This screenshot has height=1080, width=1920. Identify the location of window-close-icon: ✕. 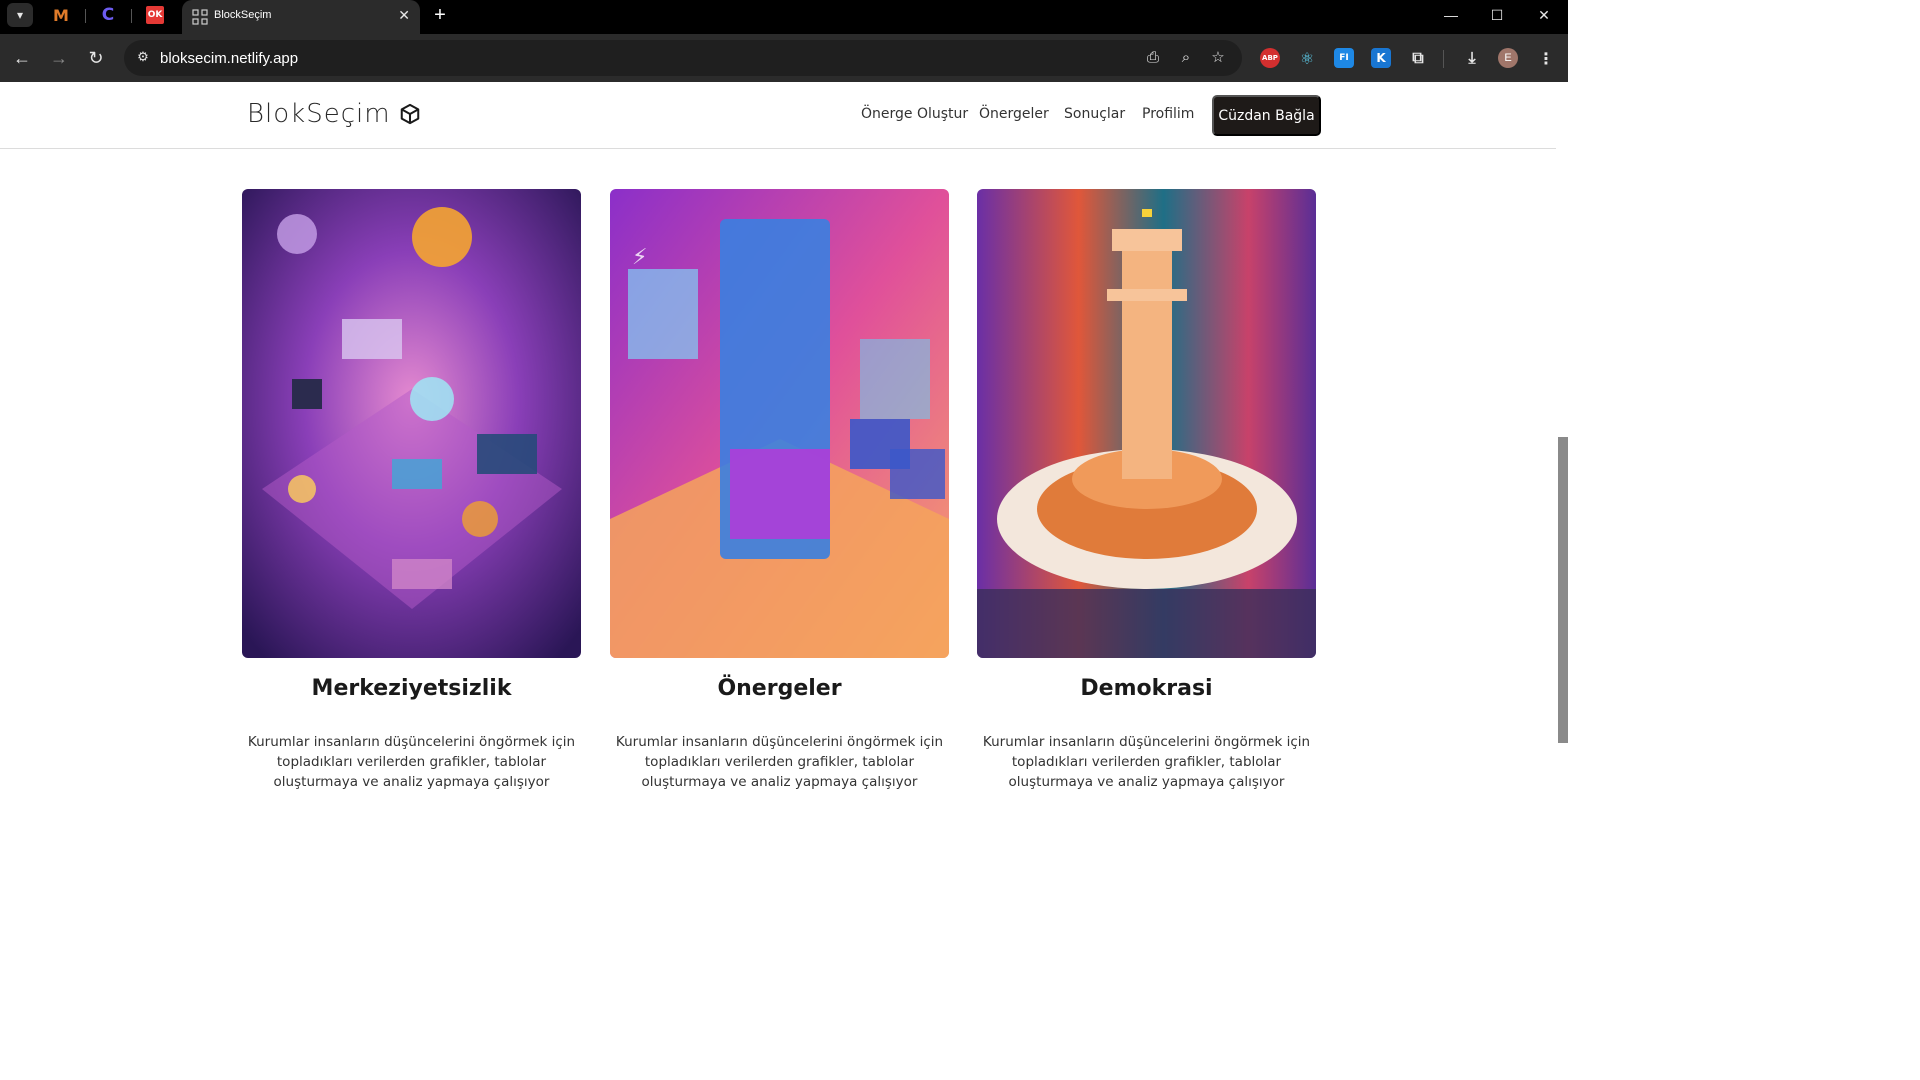
(1544, 15).